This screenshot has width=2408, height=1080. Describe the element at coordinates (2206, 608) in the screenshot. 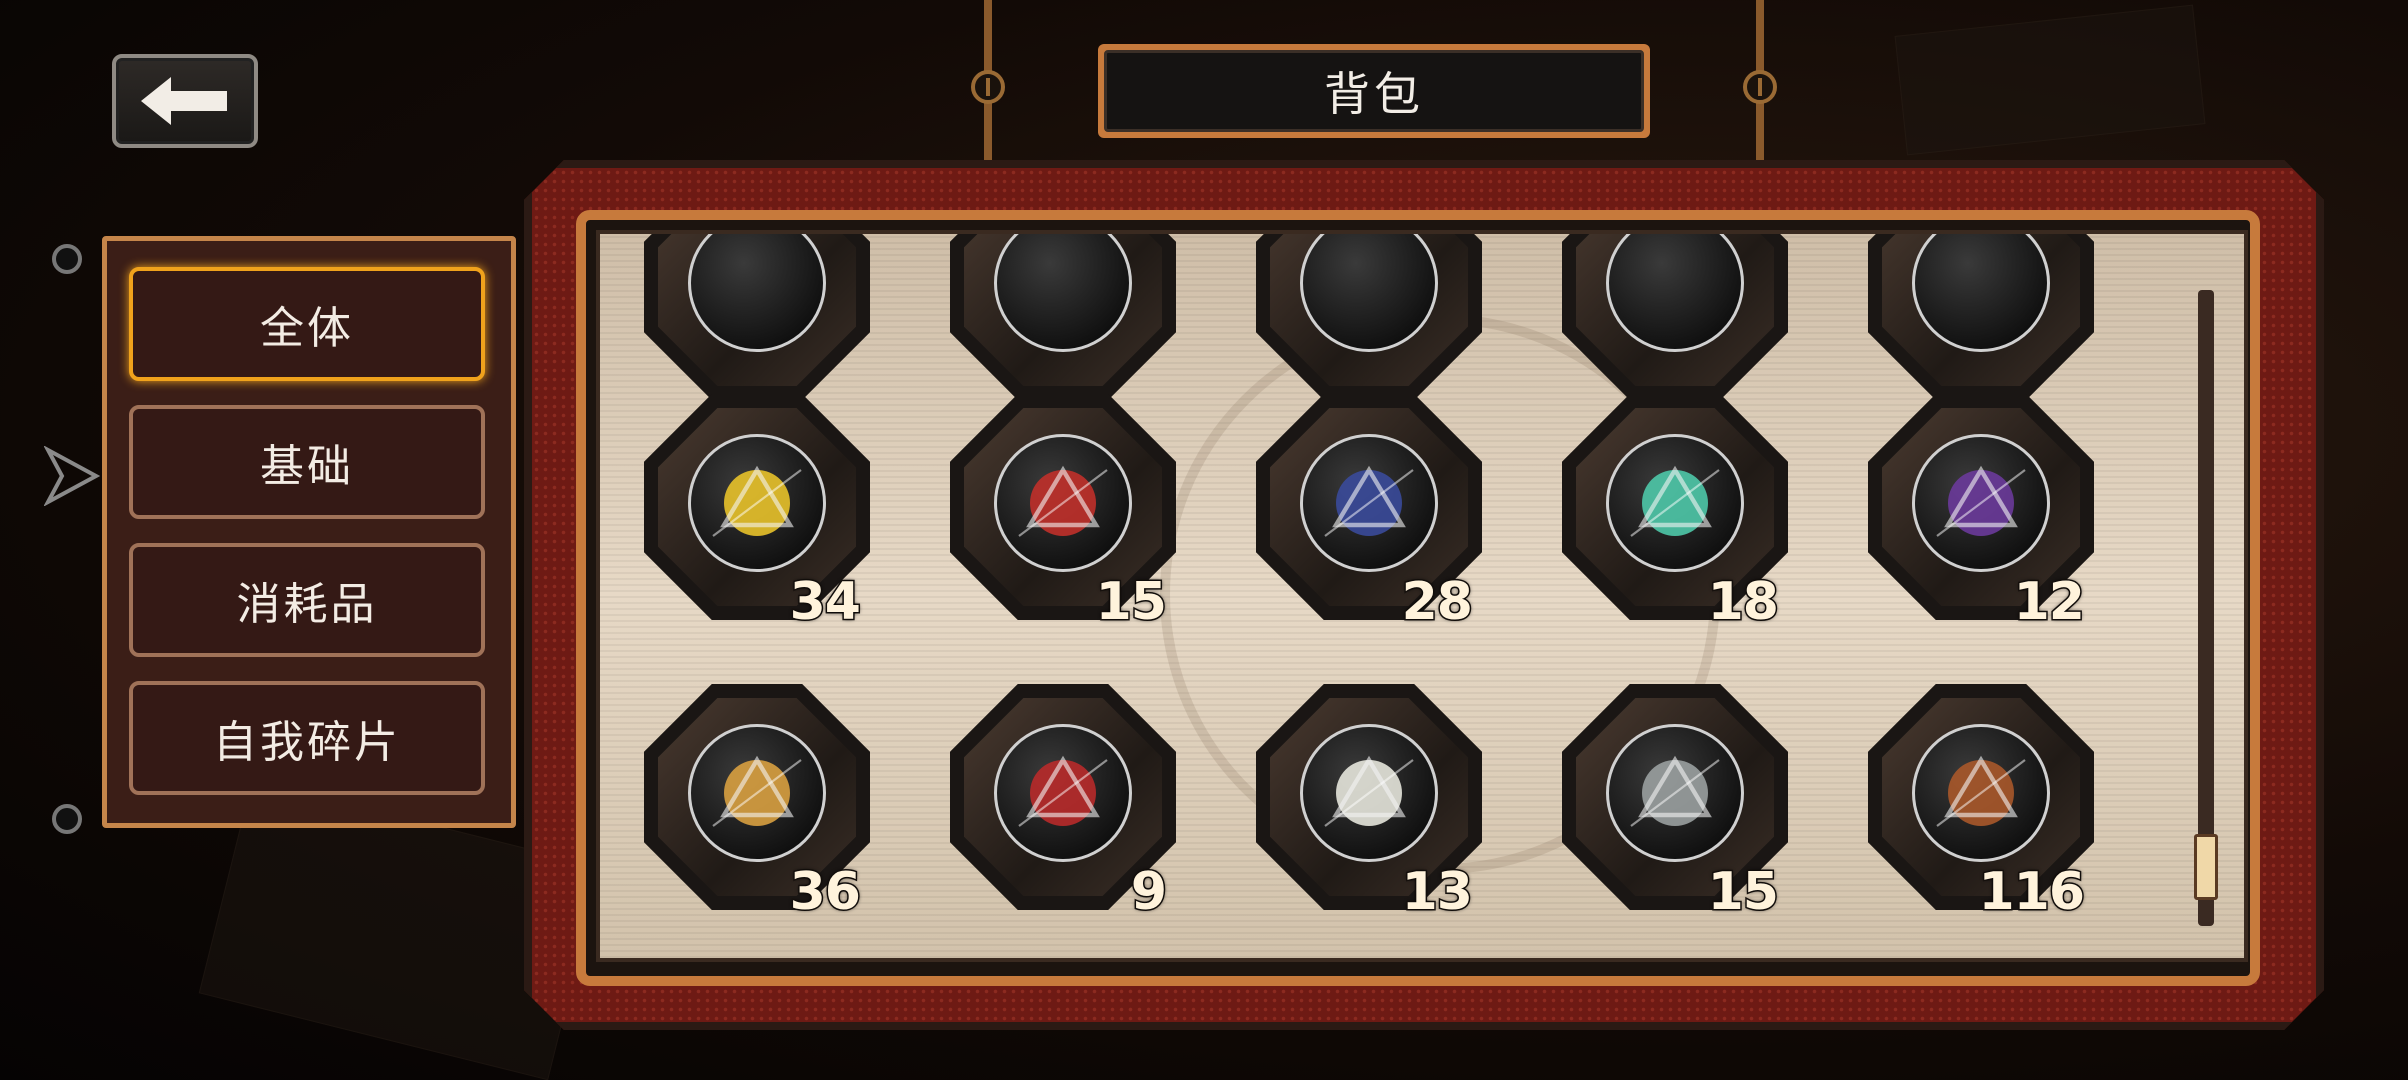

I see `inventory-scrollbar` at that location.